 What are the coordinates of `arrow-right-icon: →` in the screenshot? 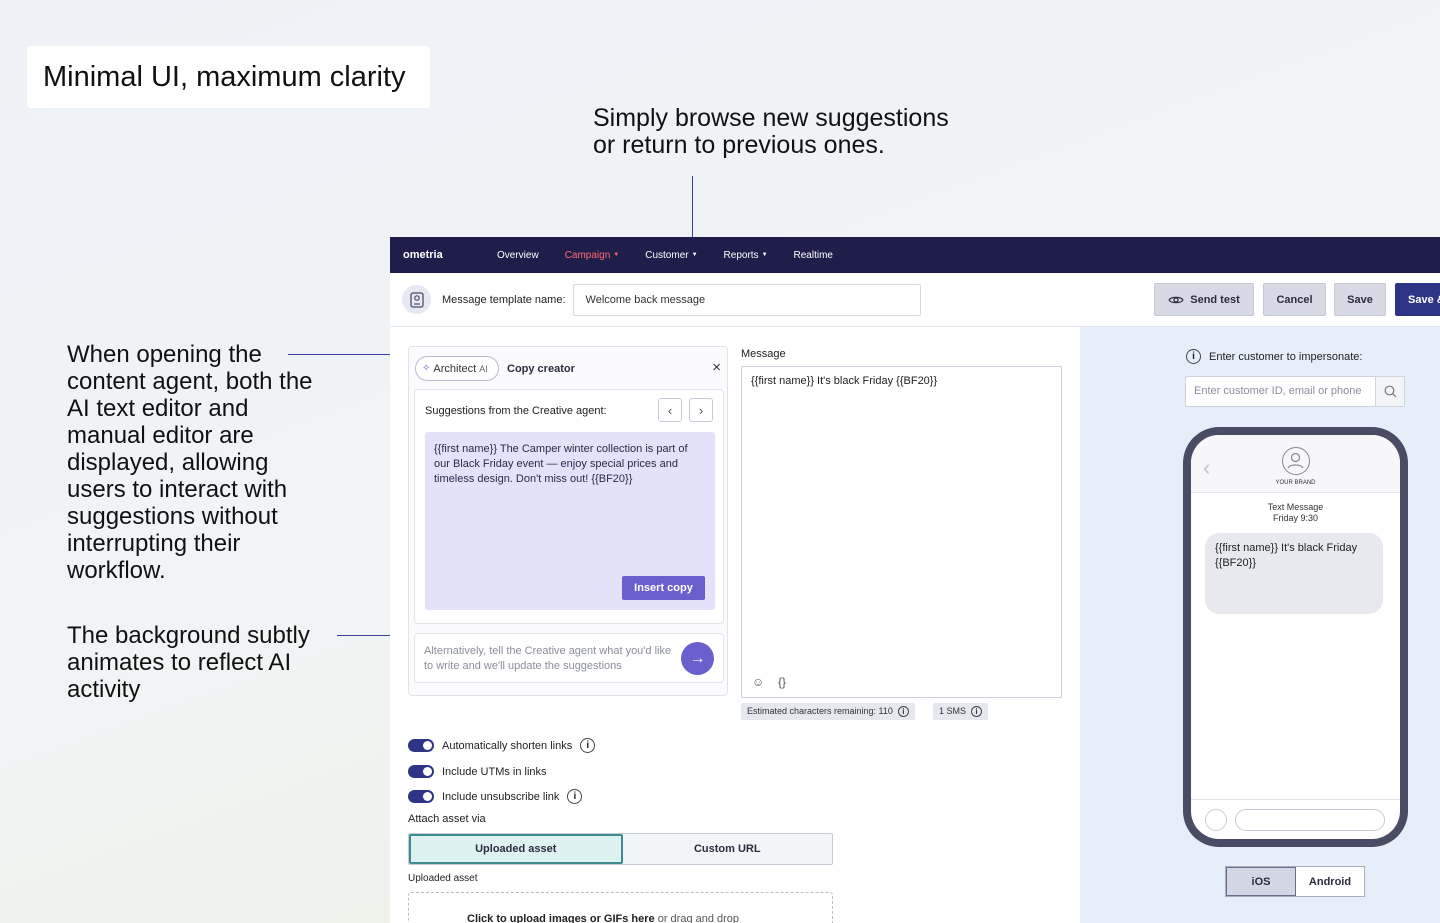 It's located at (697, 658).